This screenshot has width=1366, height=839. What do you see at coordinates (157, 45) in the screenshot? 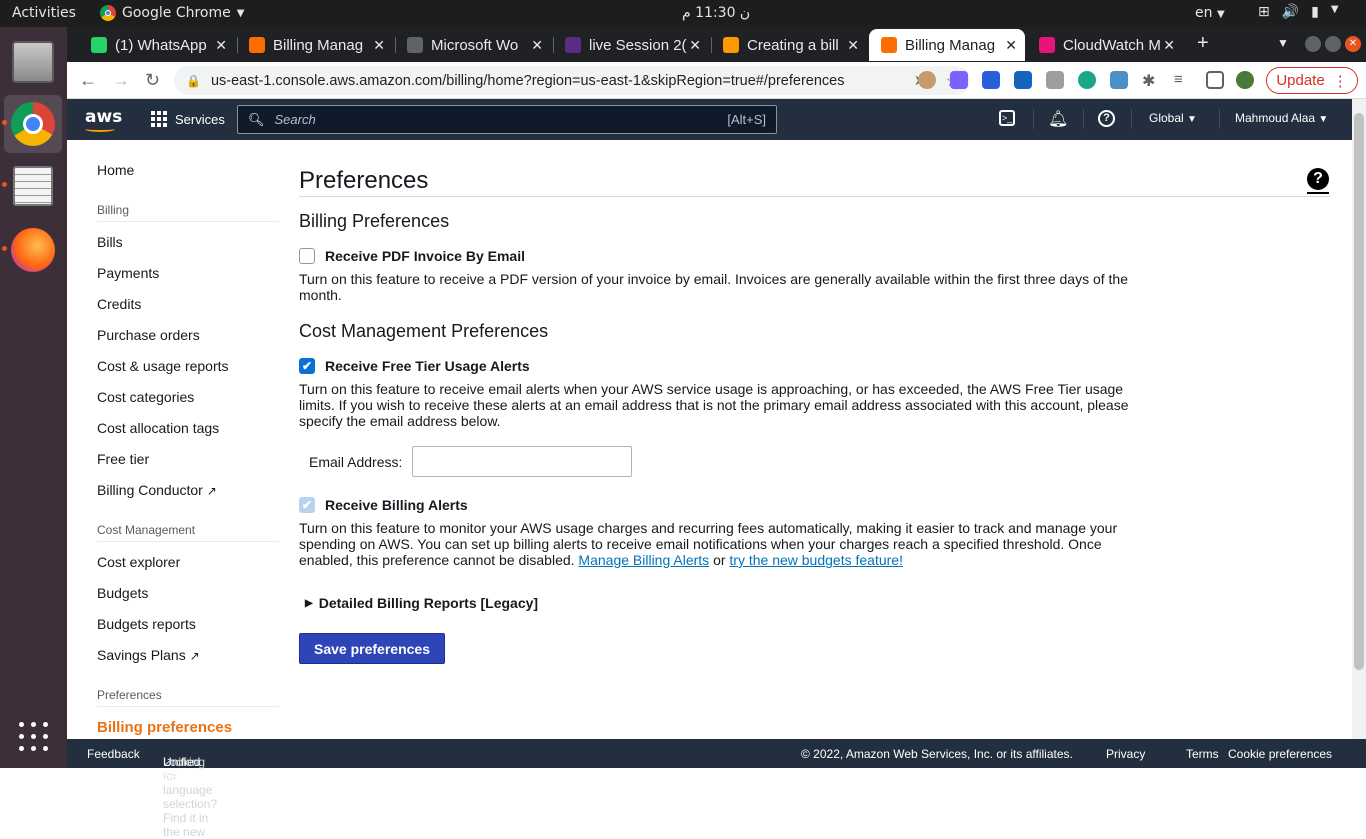
I see `tab-whatsapp: (1) WhatsApp ✕` at bounding box center [157, 45].